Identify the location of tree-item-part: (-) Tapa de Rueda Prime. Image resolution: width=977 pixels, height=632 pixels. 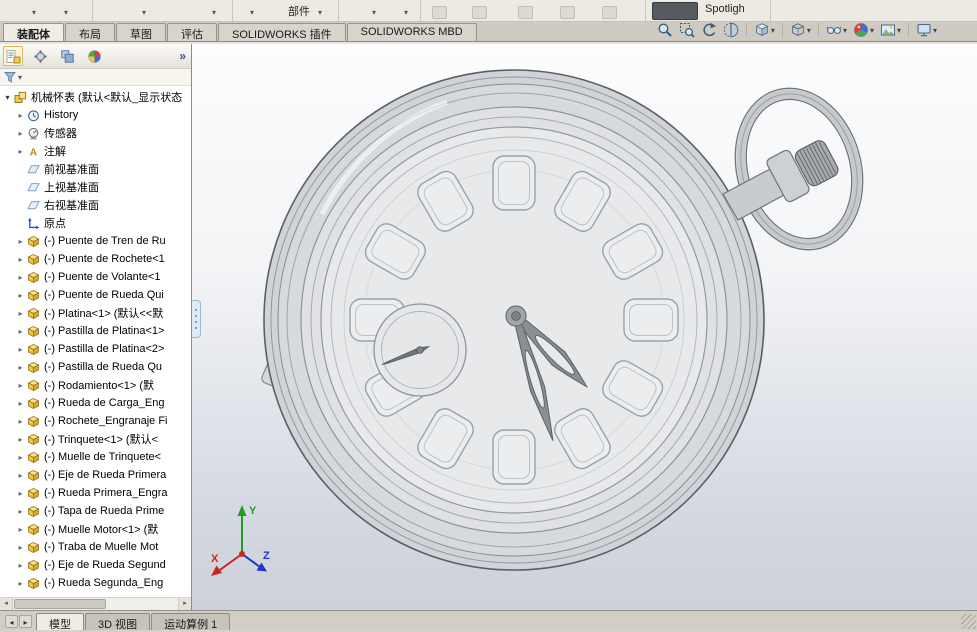
(95, 511).